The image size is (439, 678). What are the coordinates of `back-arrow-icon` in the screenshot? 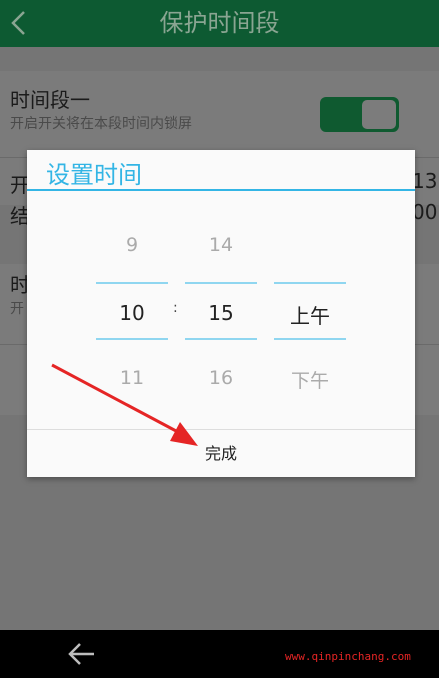 It's located at (82, 654).